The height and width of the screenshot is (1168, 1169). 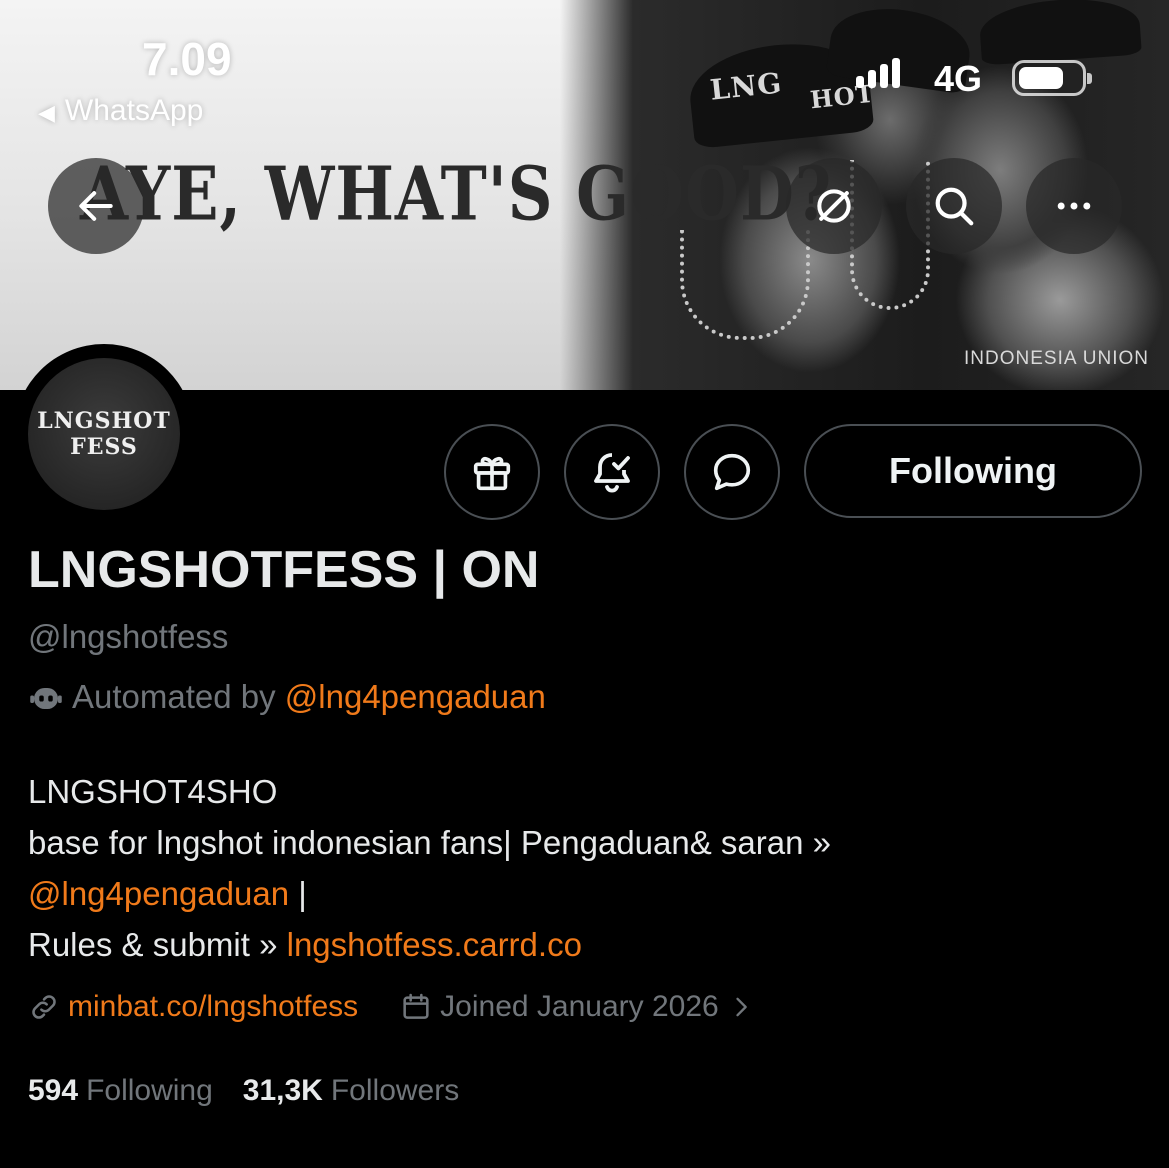 I want to click on signal-icon, so click(x=878, y=73).